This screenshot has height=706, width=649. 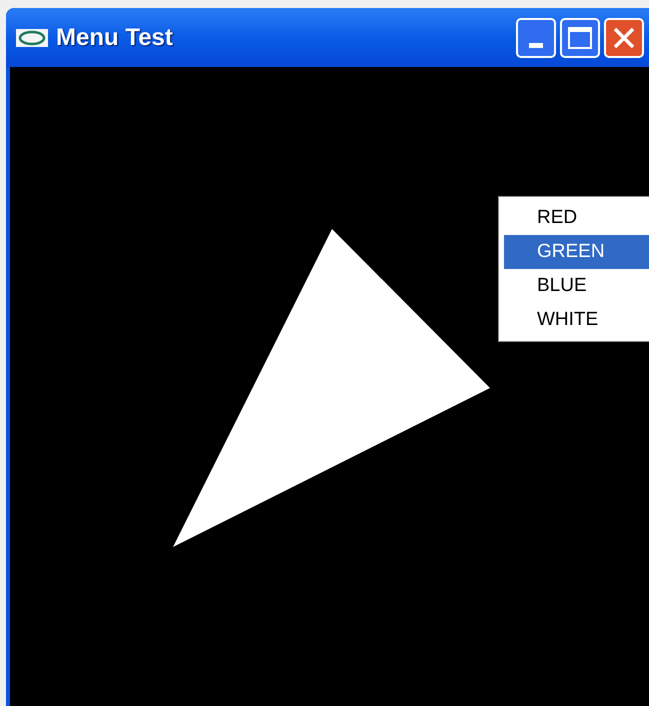 I want to click on app-icon, so click(x=32, y=37).